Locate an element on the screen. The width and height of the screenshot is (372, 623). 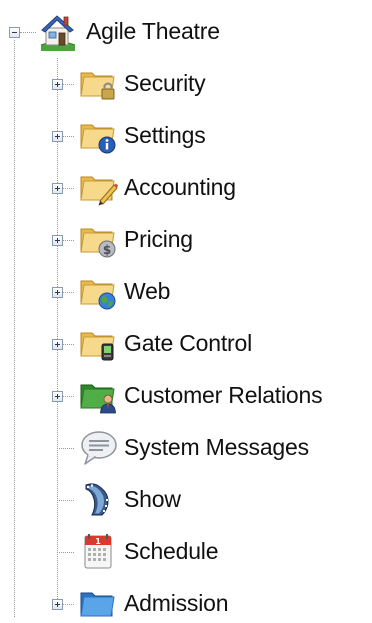
tree-node-label: Customer Relations is located at coordinates (223, 394).